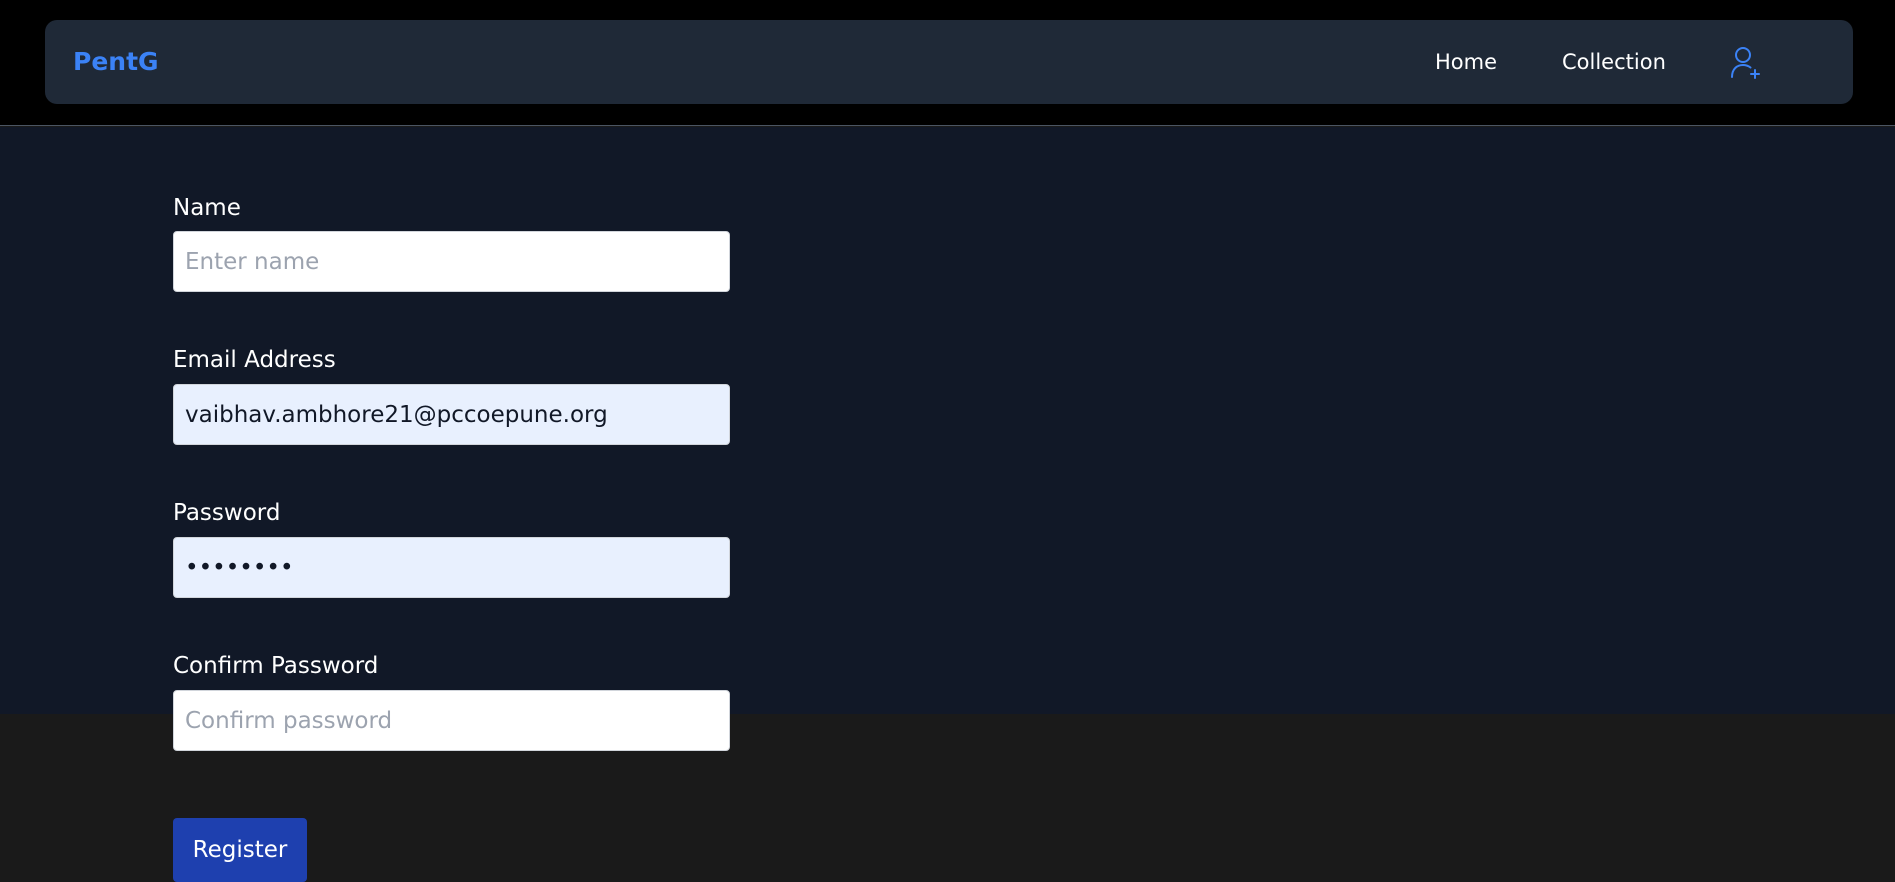 This screenshot has height=882, width=1895. I want to click on confirm-password-label: Confirm Password, so click(276, 666).